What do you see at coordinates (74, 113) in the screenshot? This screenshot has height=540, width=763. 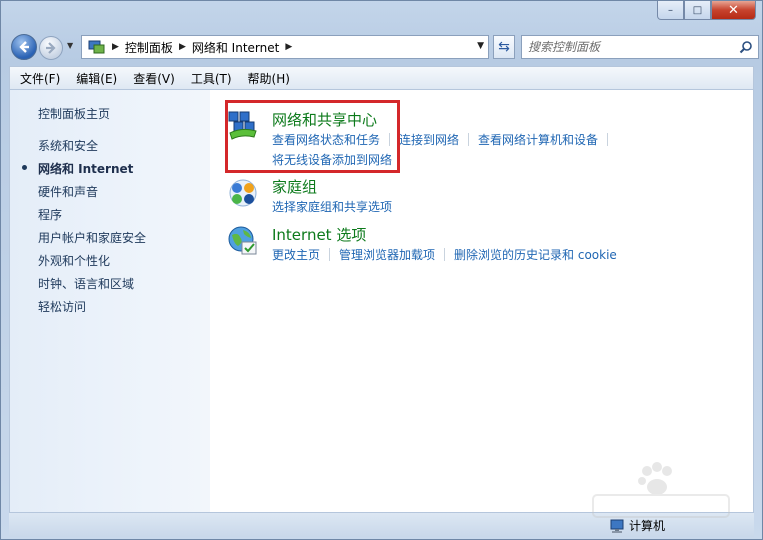 I see `sidebar-item-home: 控制面板主页` at bounding box center [74, 113].